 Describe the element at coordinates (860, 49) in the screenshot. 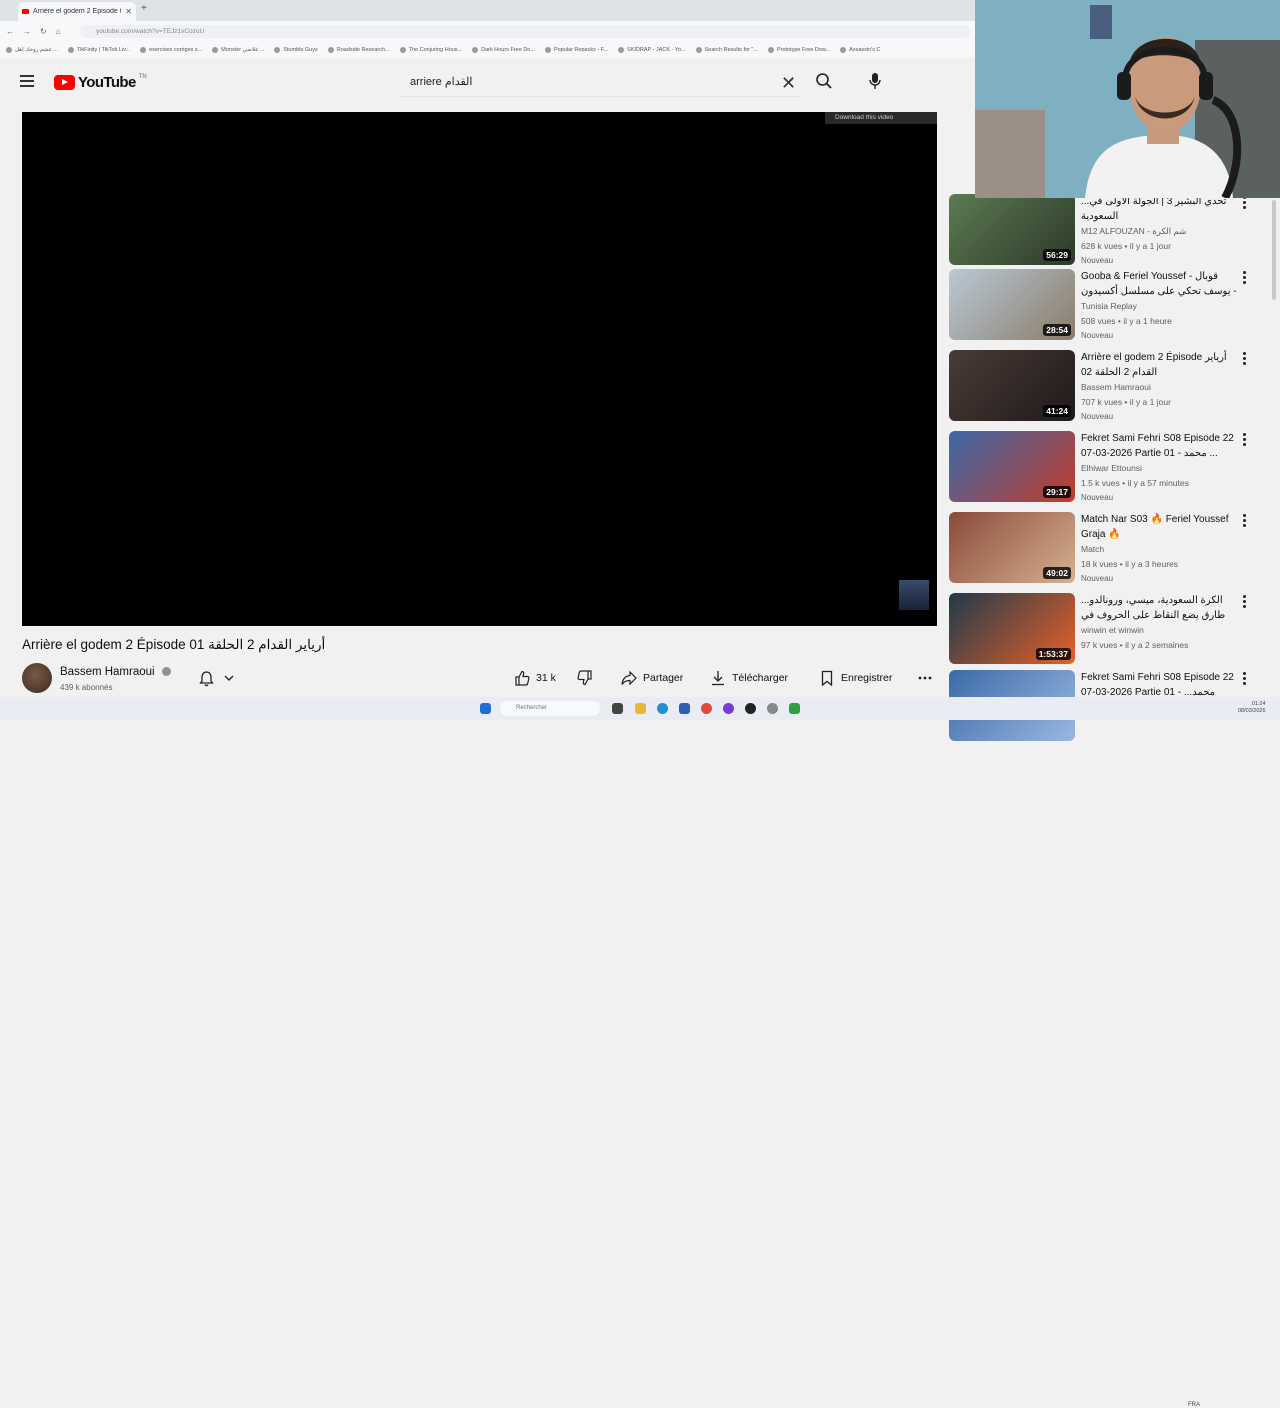

I see `bookmark-item: Assassin's C` at that location.